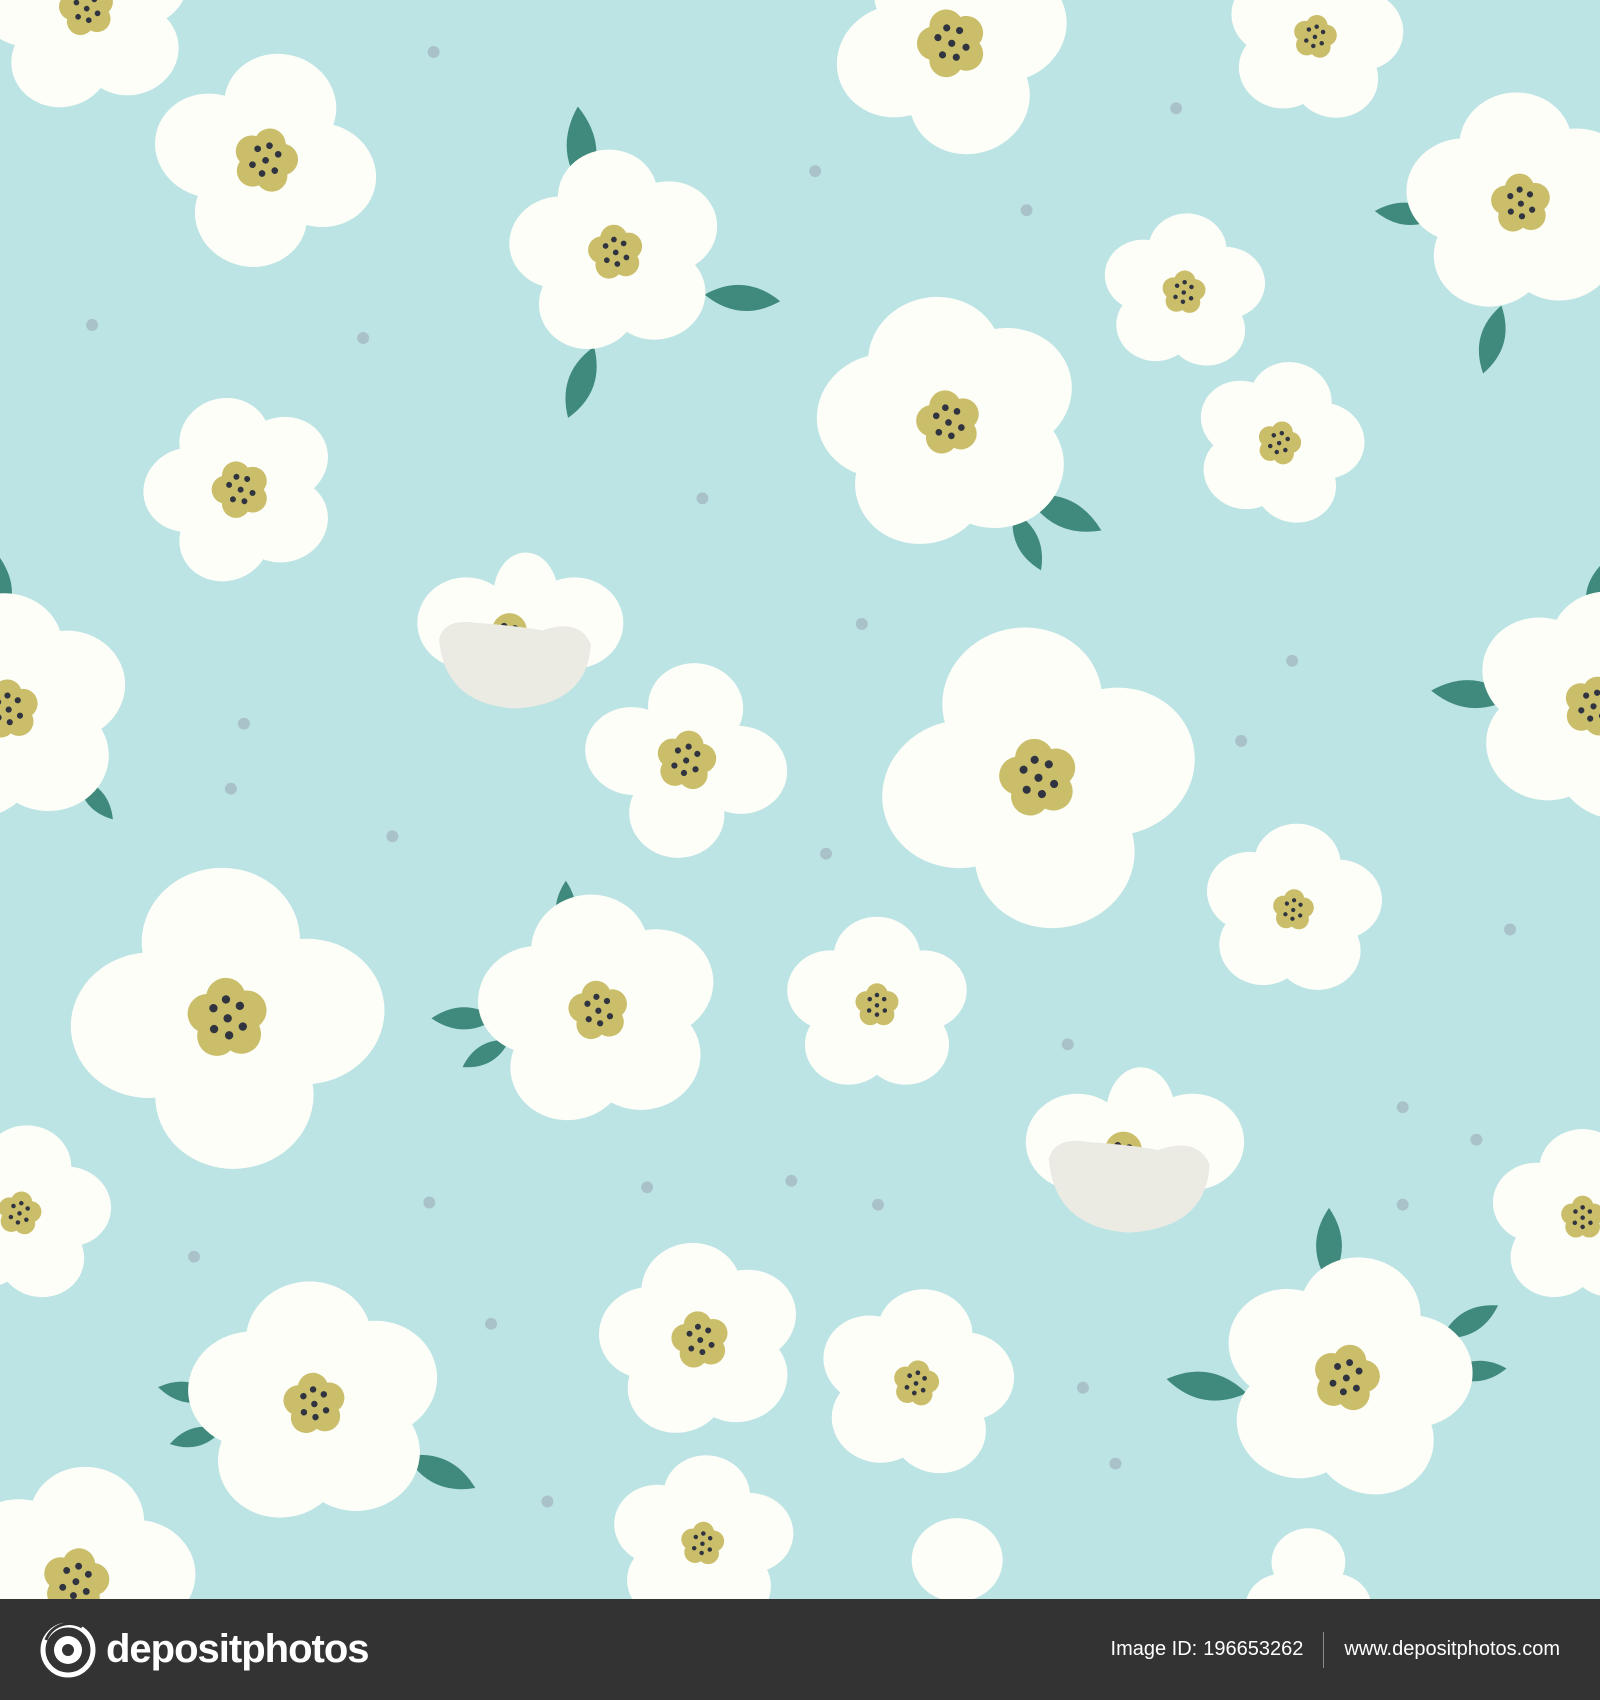 This screenshot has height=1700, width=1600. What do you see at coordinates (1452, 1649) in the screenshot?
I see `website-link: www.depositphotos.com` at bounding box center [1452, 1649].